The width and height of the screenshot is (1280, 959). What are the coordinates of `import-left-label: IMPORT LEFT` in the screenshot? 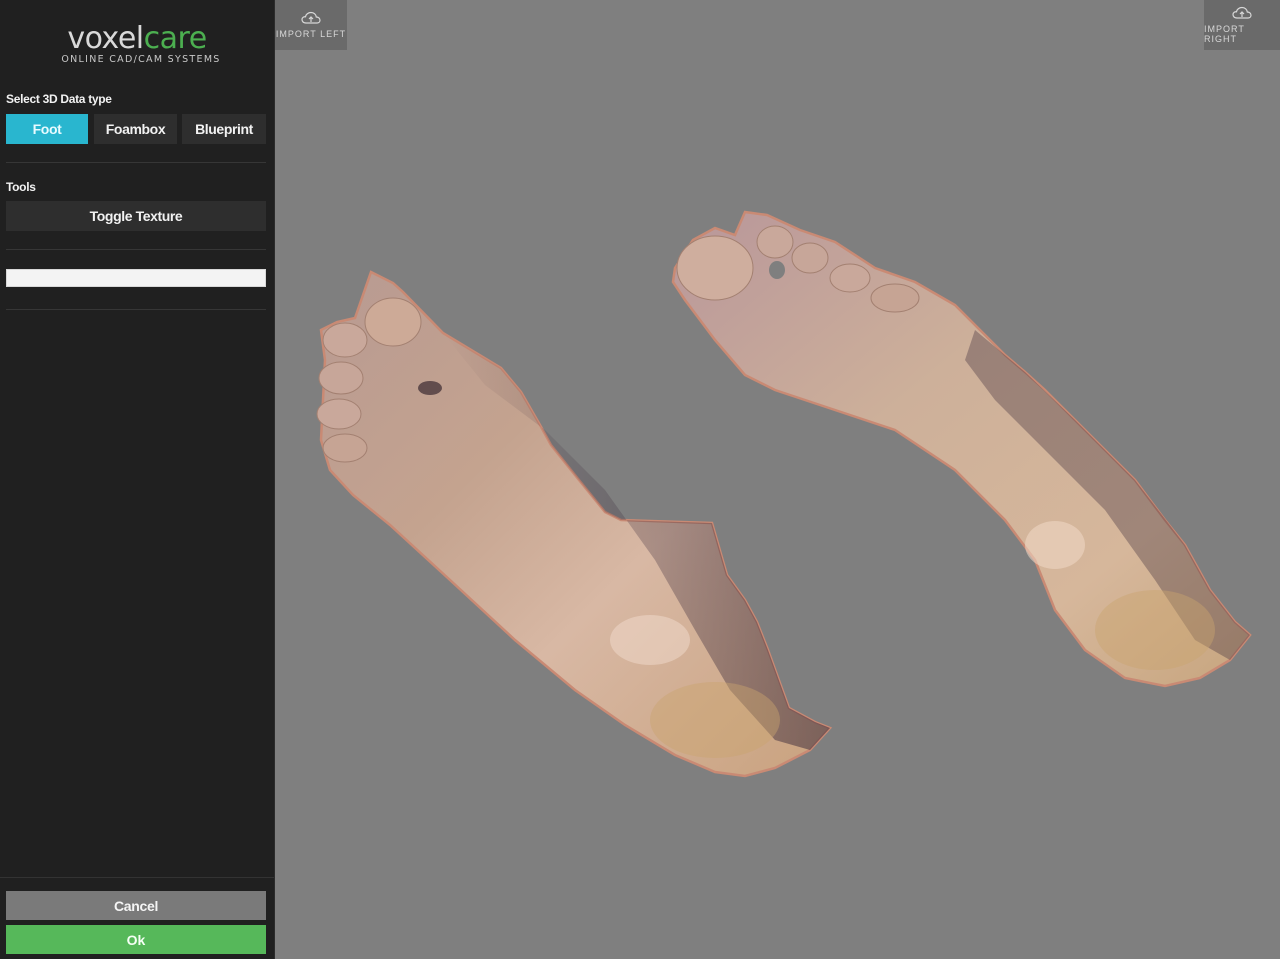 It's located at (311, 34).